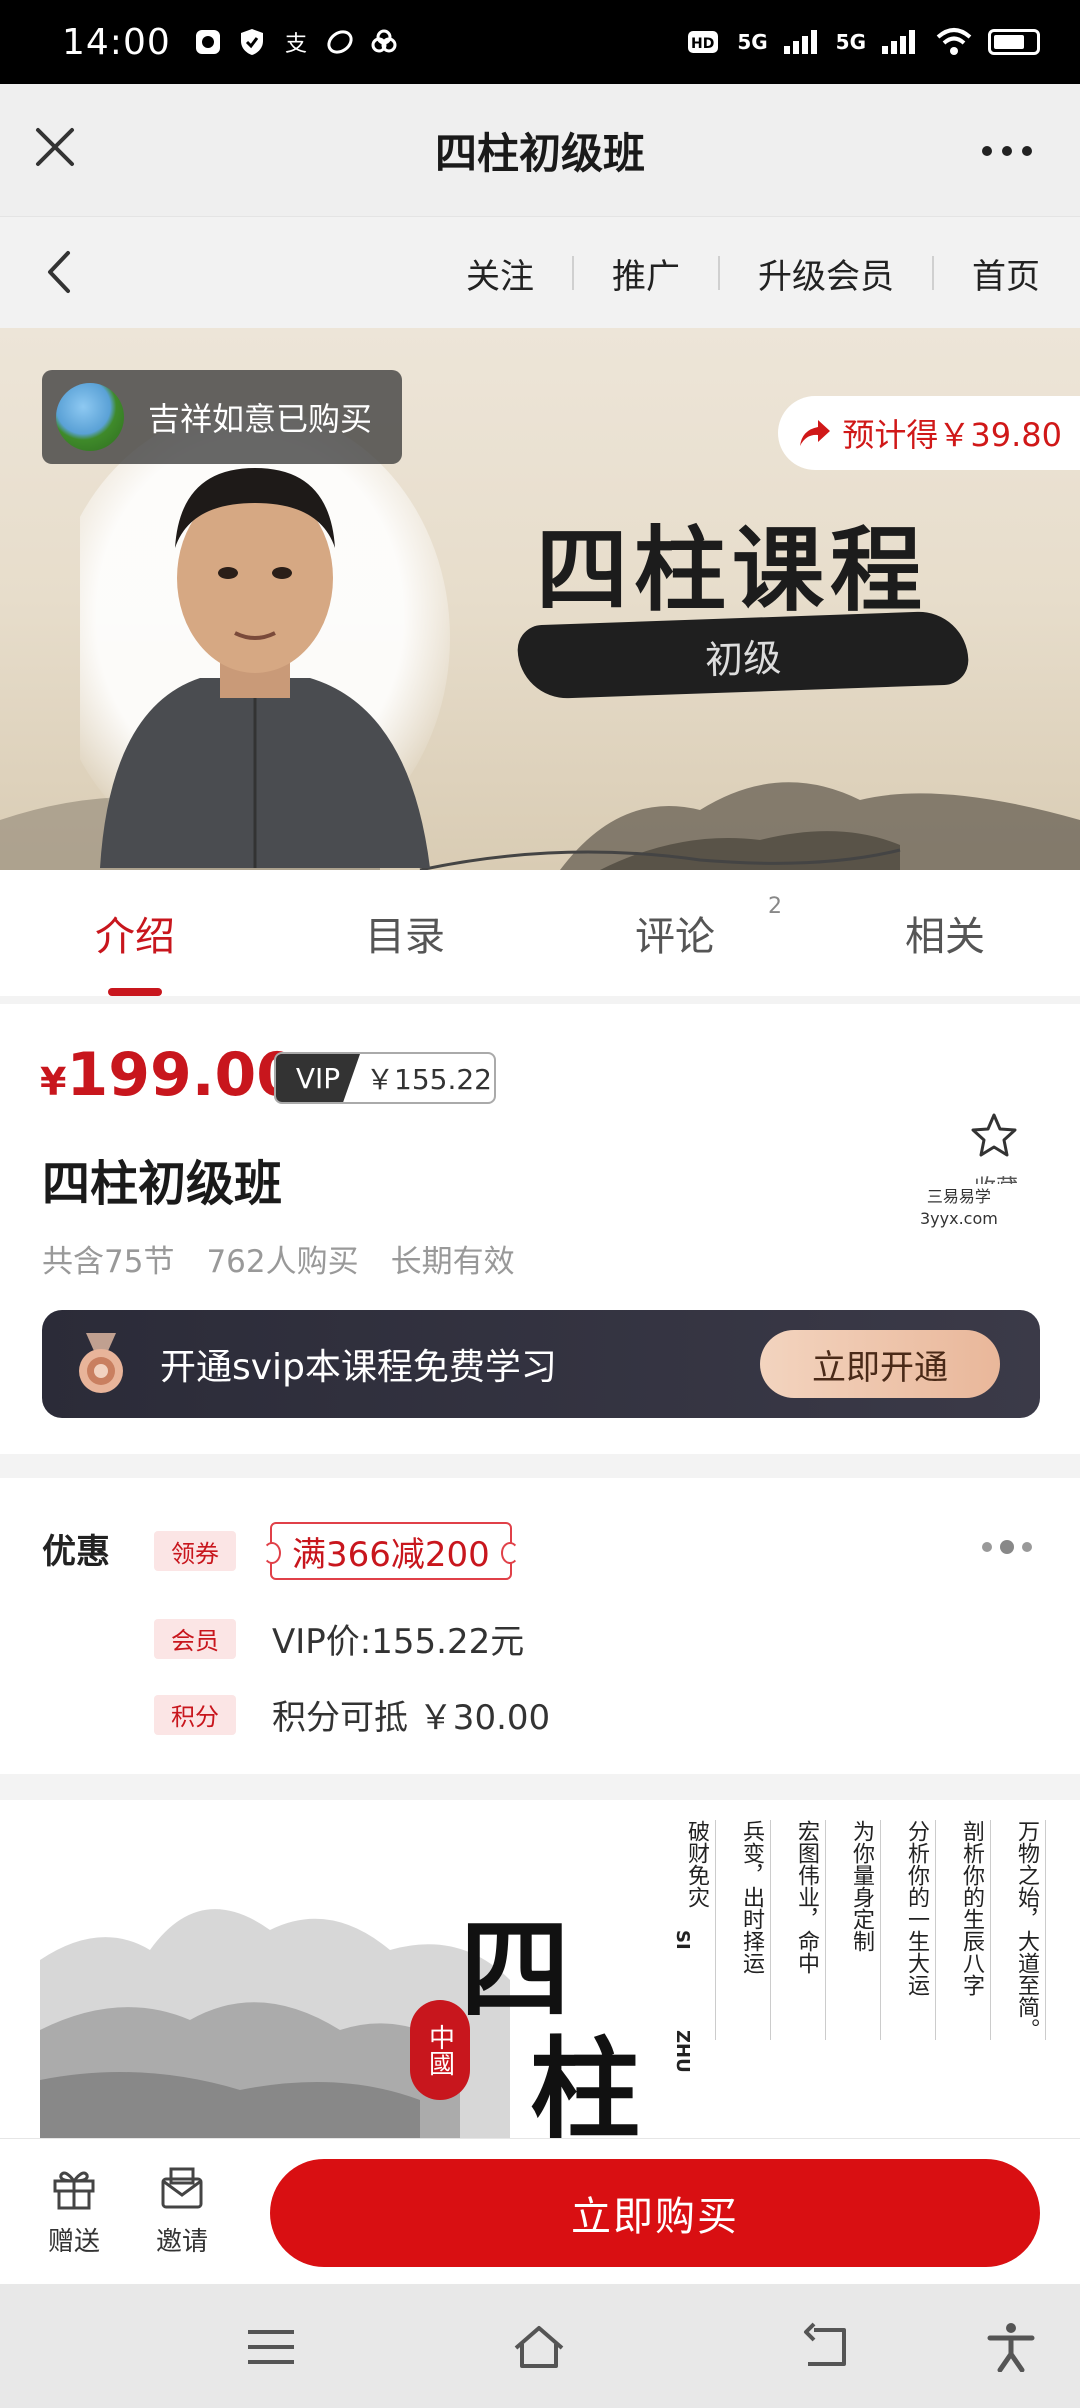  I want to click on svg-text: 支, so click(296, 44).